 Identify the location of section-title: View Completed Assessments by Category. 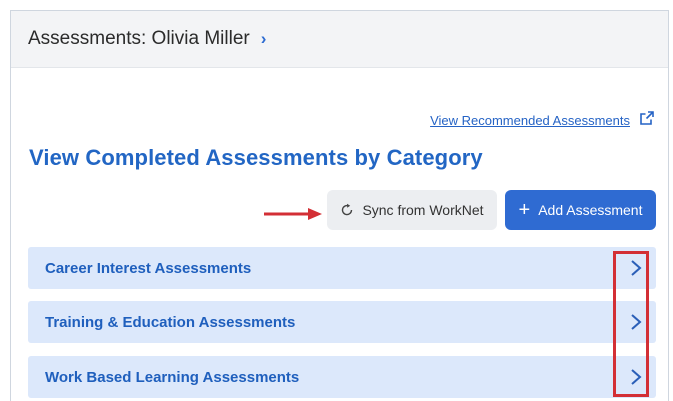
(256, 157).